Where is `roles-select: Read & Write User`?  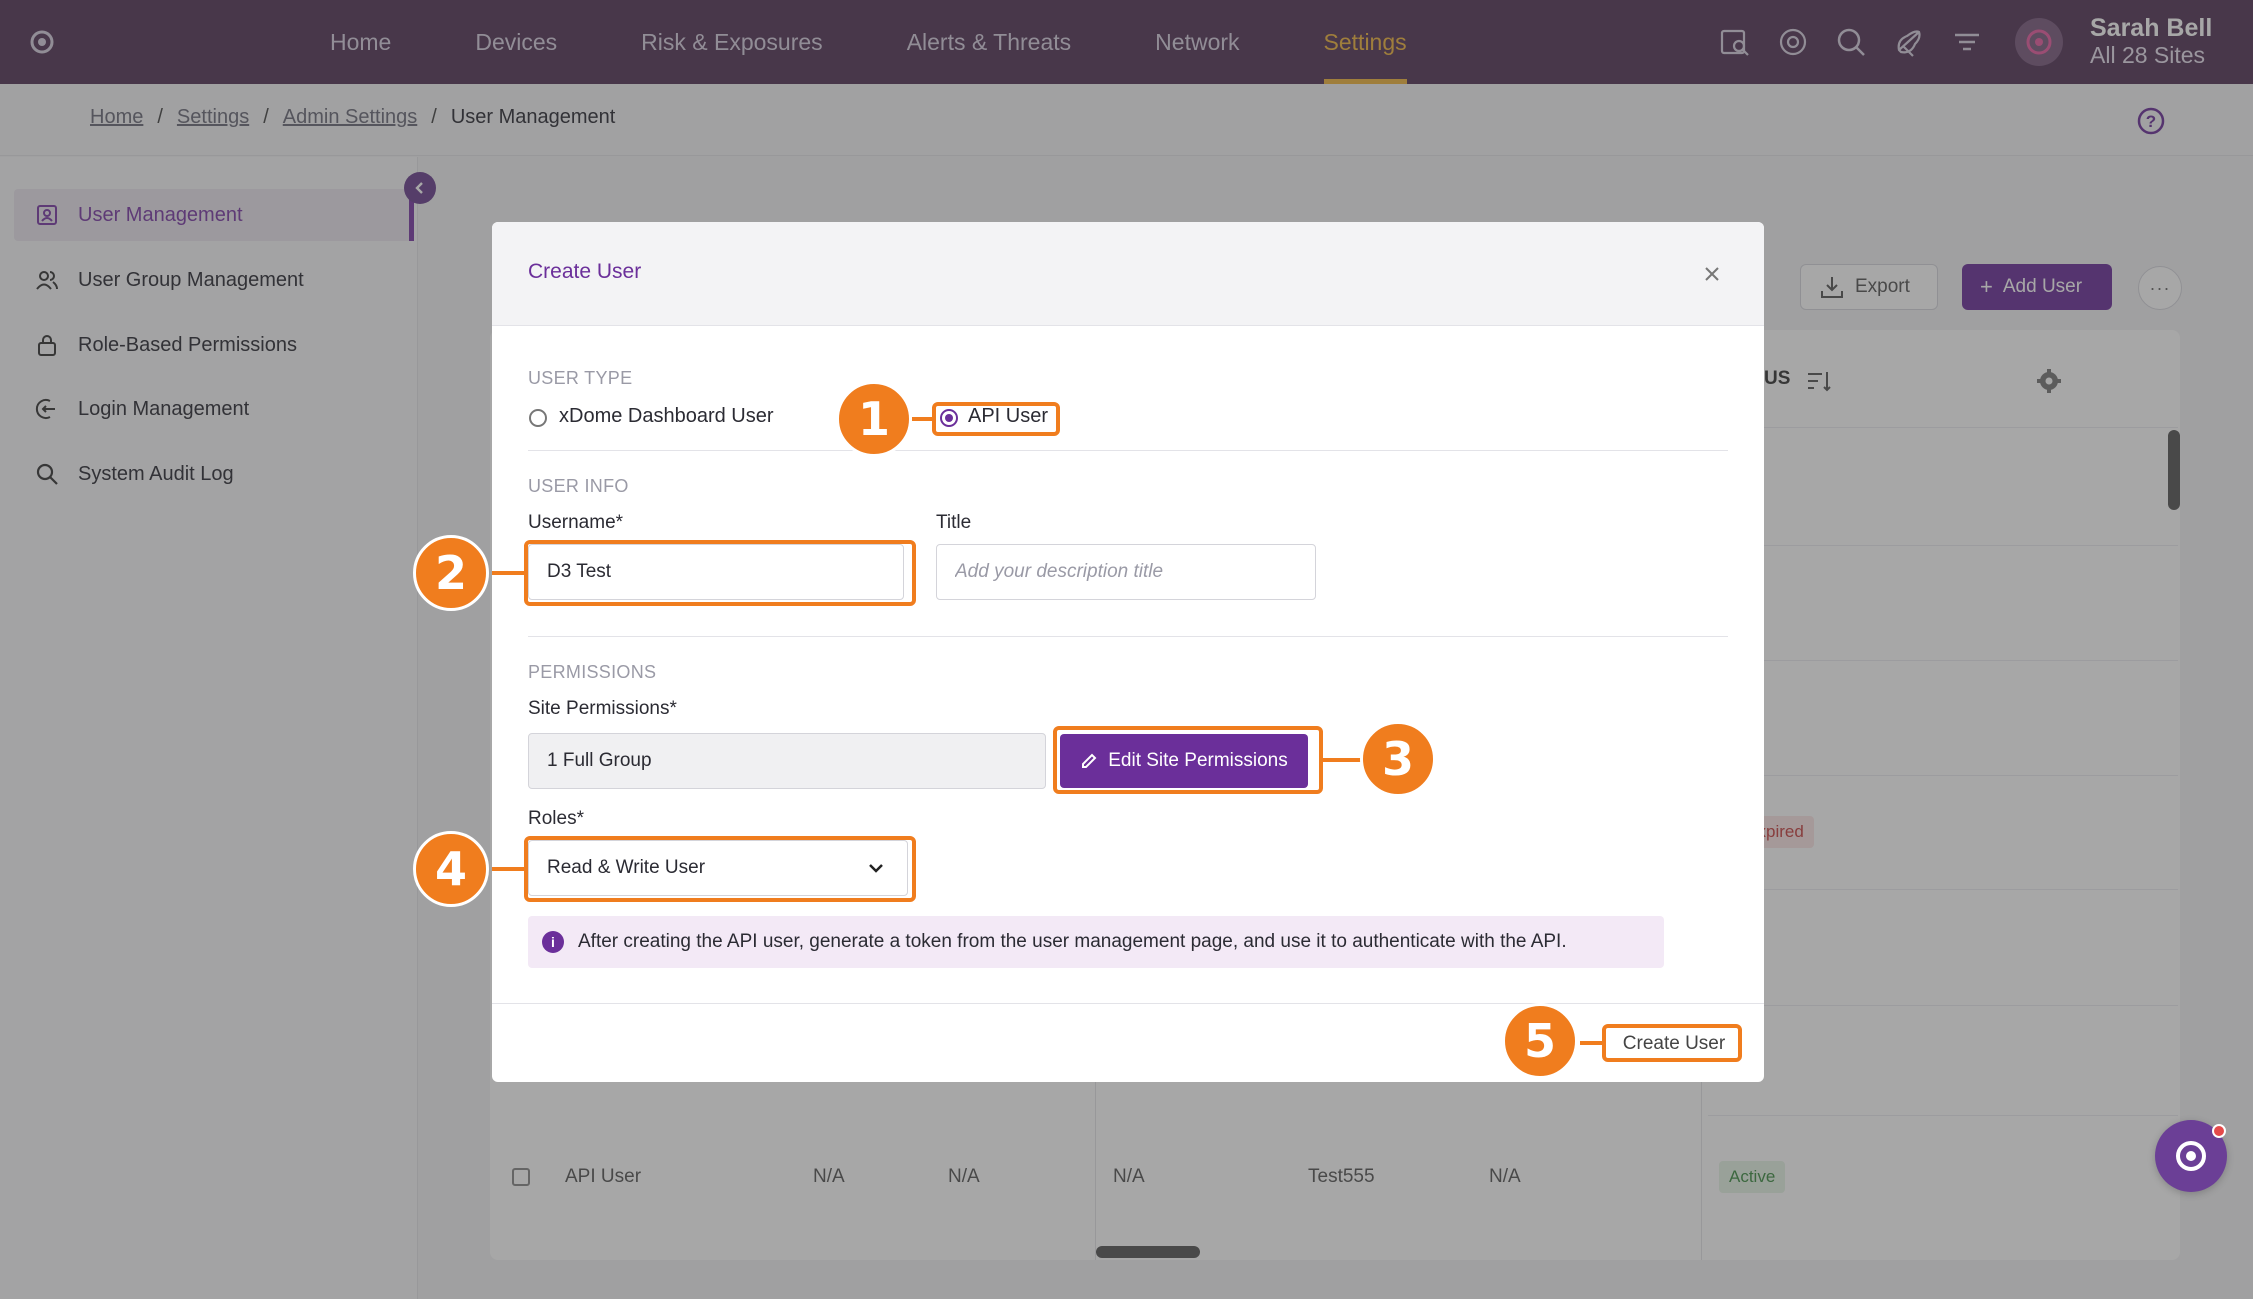
roles-select: Read & Write User is located at coordinates (718, 868).